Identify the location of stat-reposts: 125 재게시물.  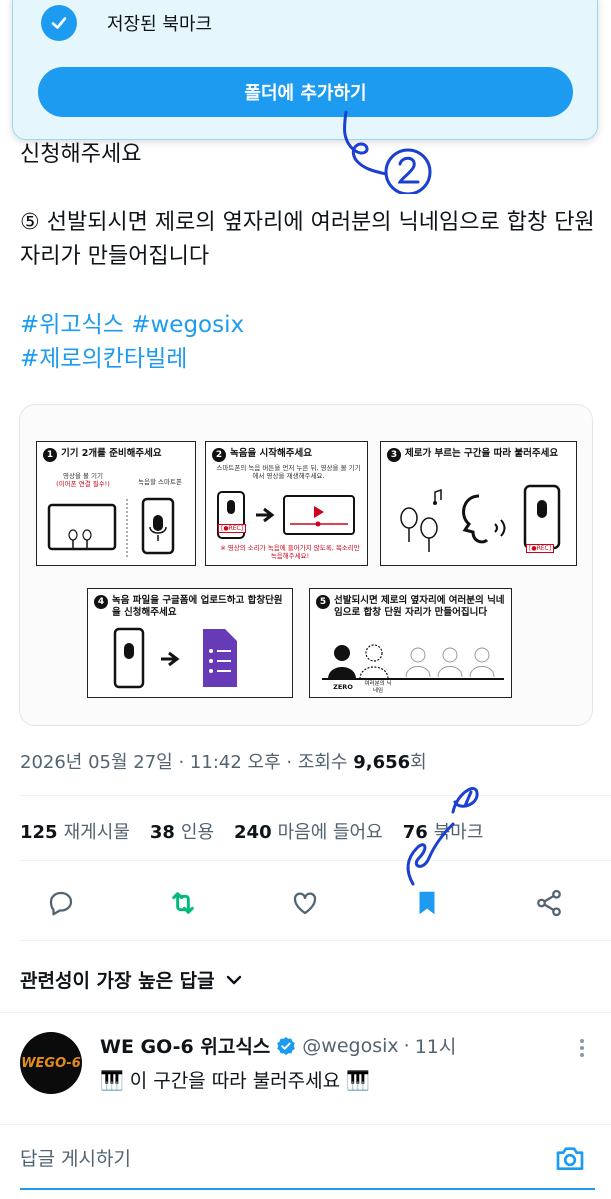
(75, 831).